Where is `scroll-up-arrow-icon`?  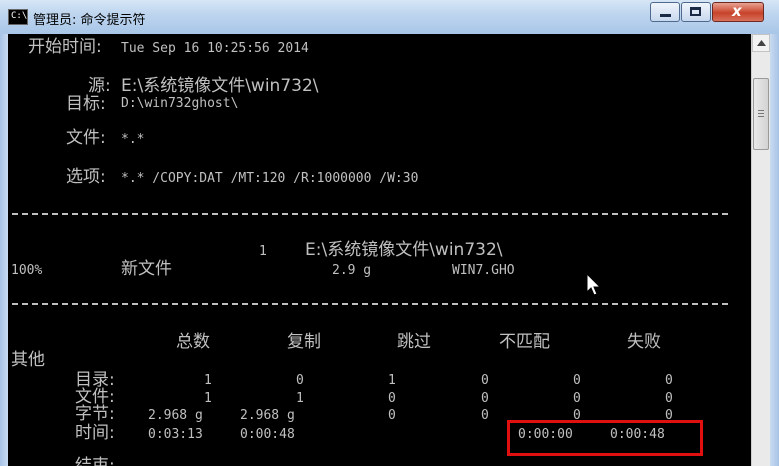
scroll-up-arrow-icon is located at coordinates (761, 43).